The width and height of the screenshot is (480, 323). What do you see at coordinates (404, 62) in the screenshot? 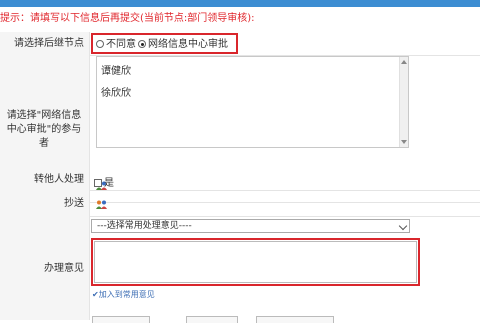
I see `scroll-up-icon` at bounding box center [404, 62].